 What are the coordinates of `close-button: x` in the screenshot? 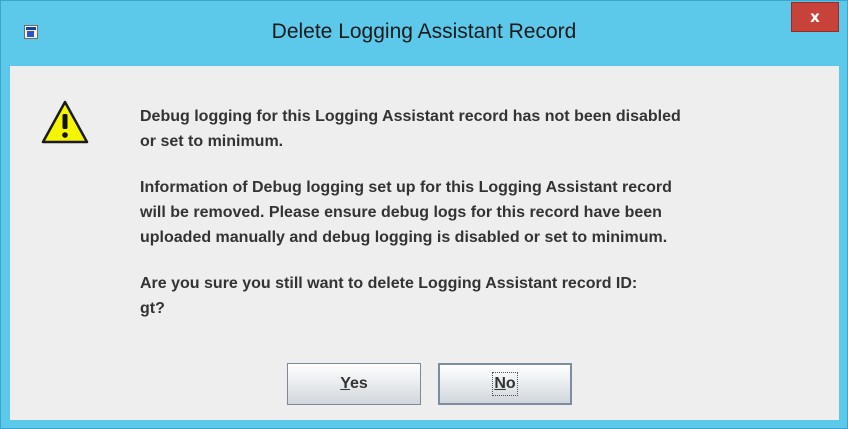 It's located at (815, 17).